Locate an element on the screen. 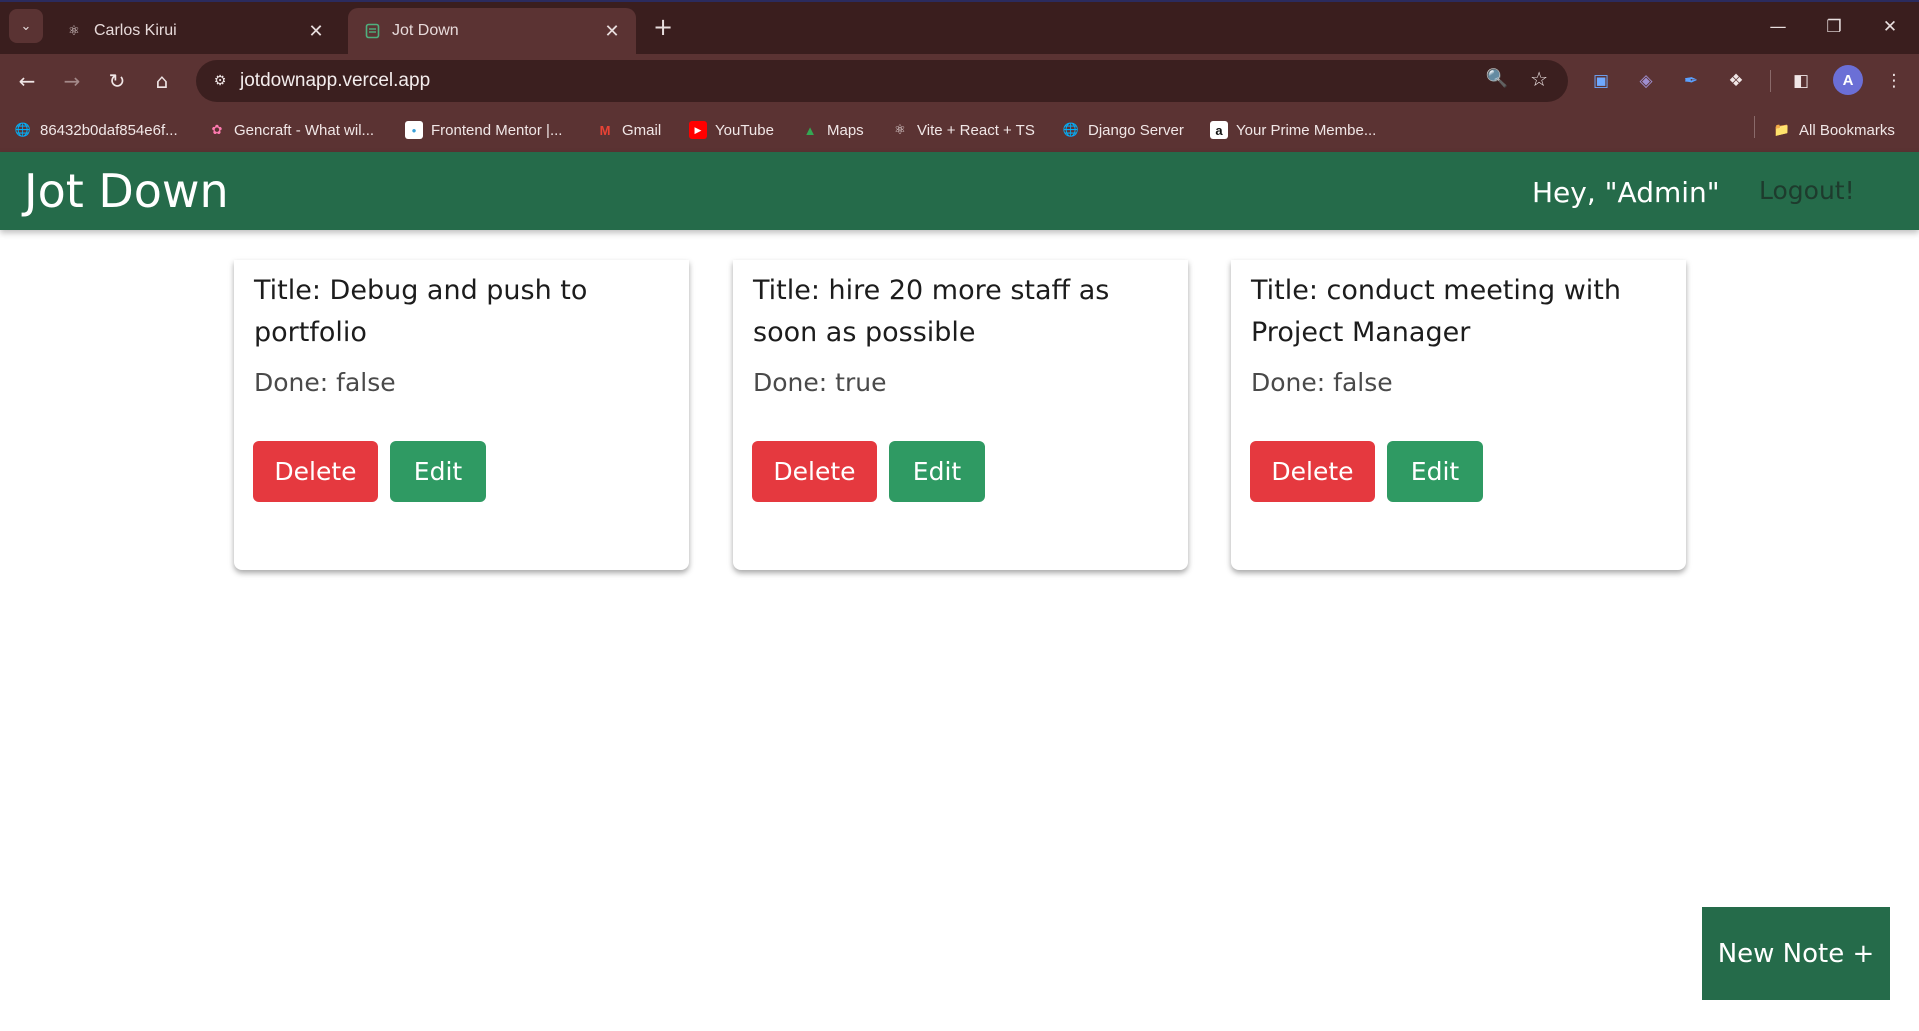  bookmarks-divider is located at coordinates (1754, 127).